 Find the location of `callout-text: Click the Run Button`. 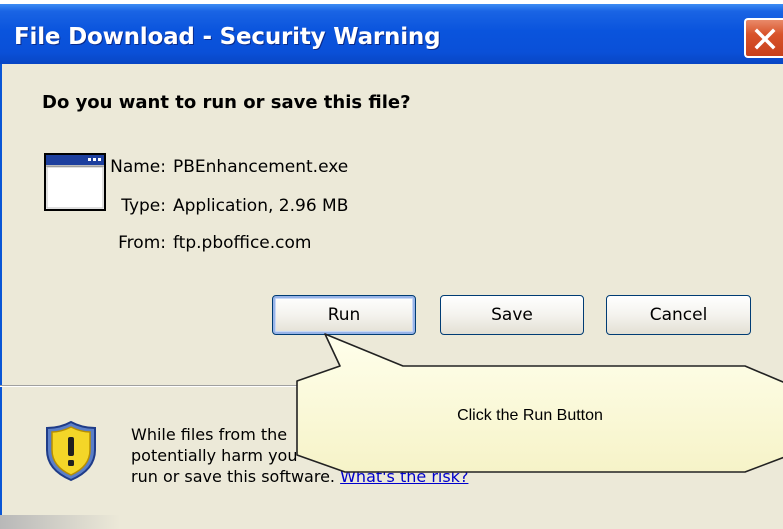

callout-text: Click the Run Button is located at coordinates (530, 415).